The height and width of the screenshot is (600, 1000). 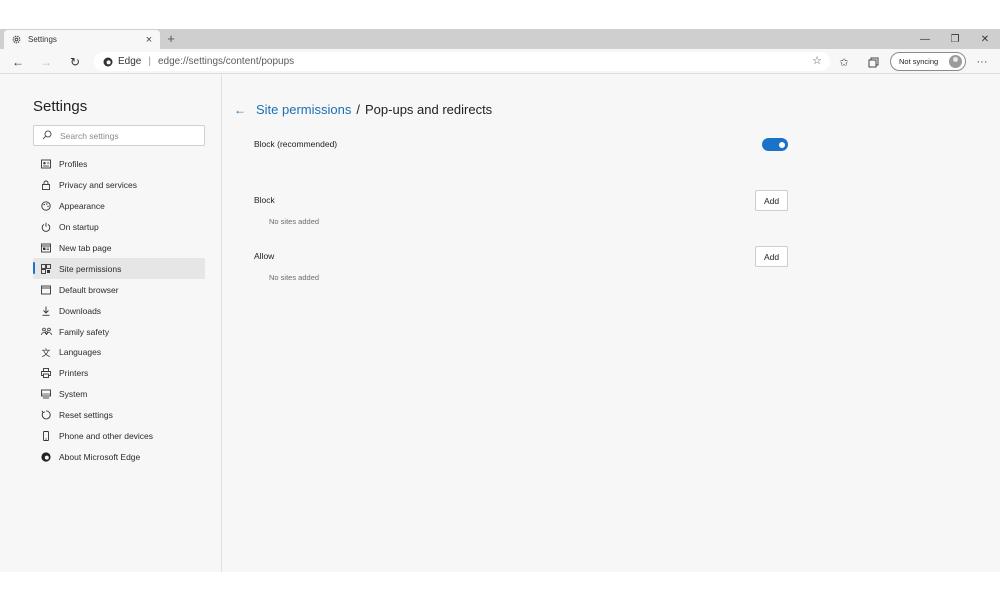 What do you see at coordinates (119, 352) in the screenshot?
I see `sidebar-item-languages: 文 Languages` at bounding box center [119, 352].